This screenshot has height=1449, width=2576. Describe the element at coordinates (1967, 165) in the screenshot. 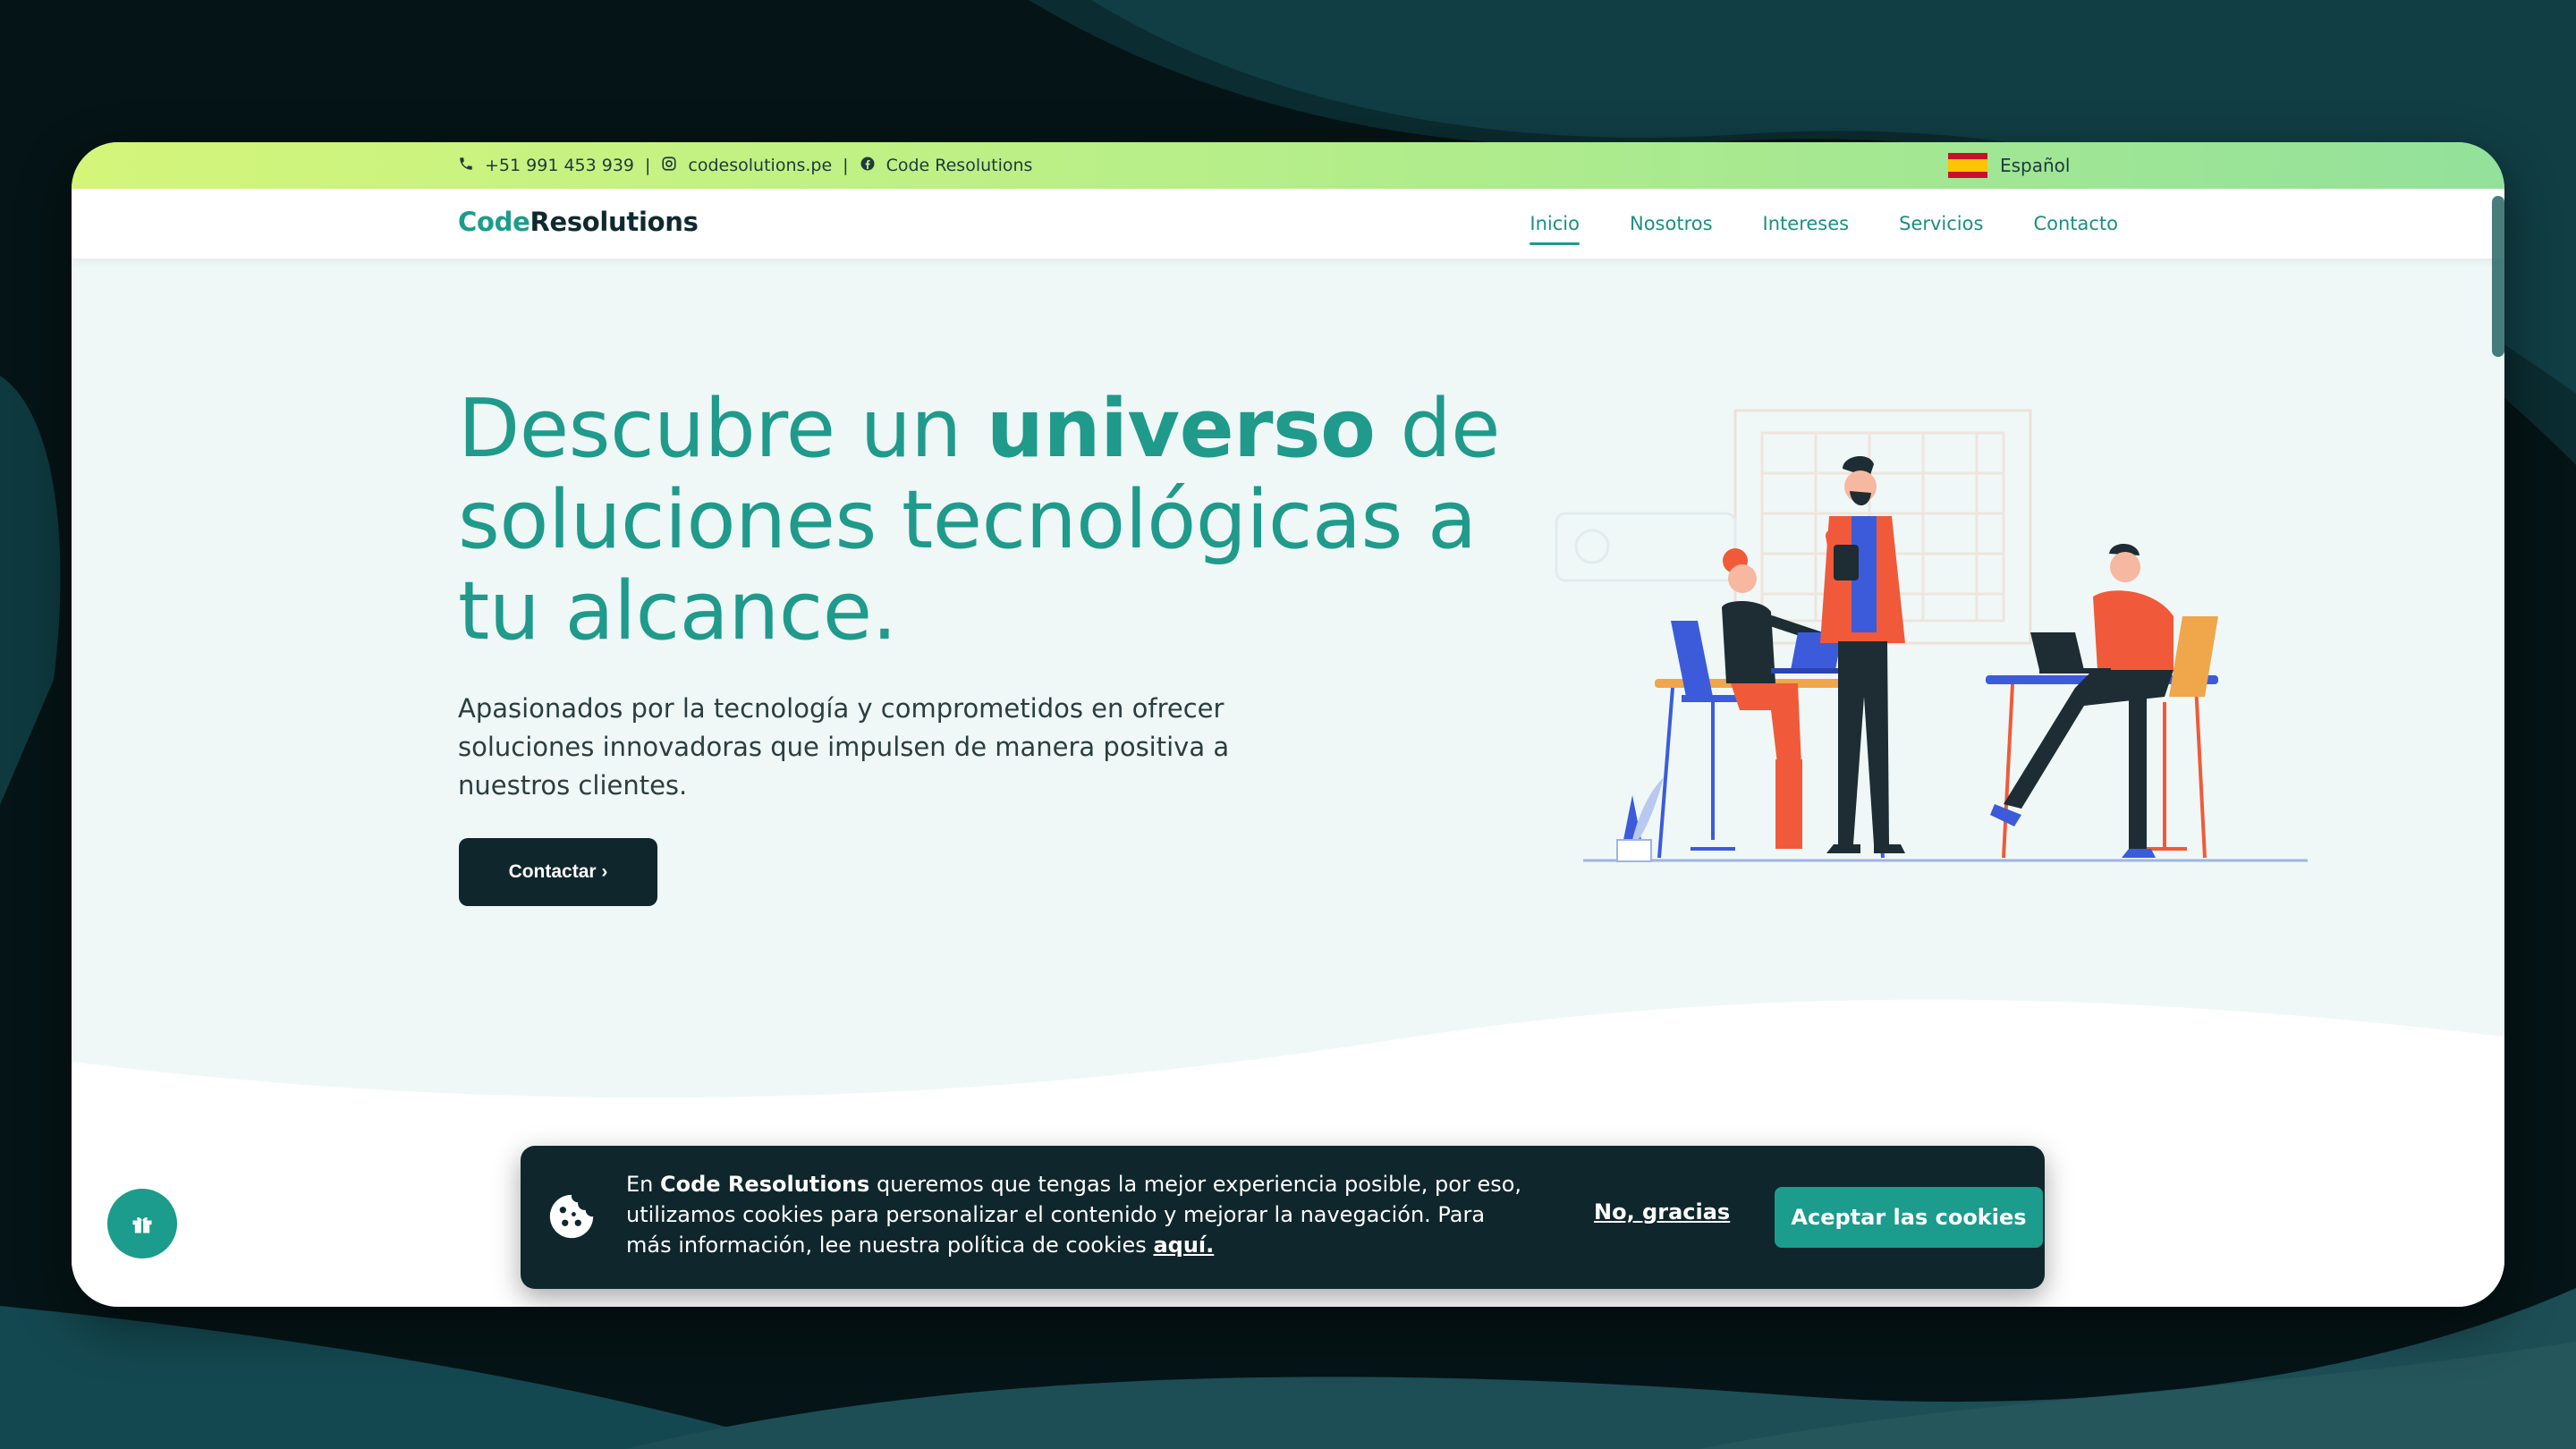

I see `spain-flag-icon` at that location.